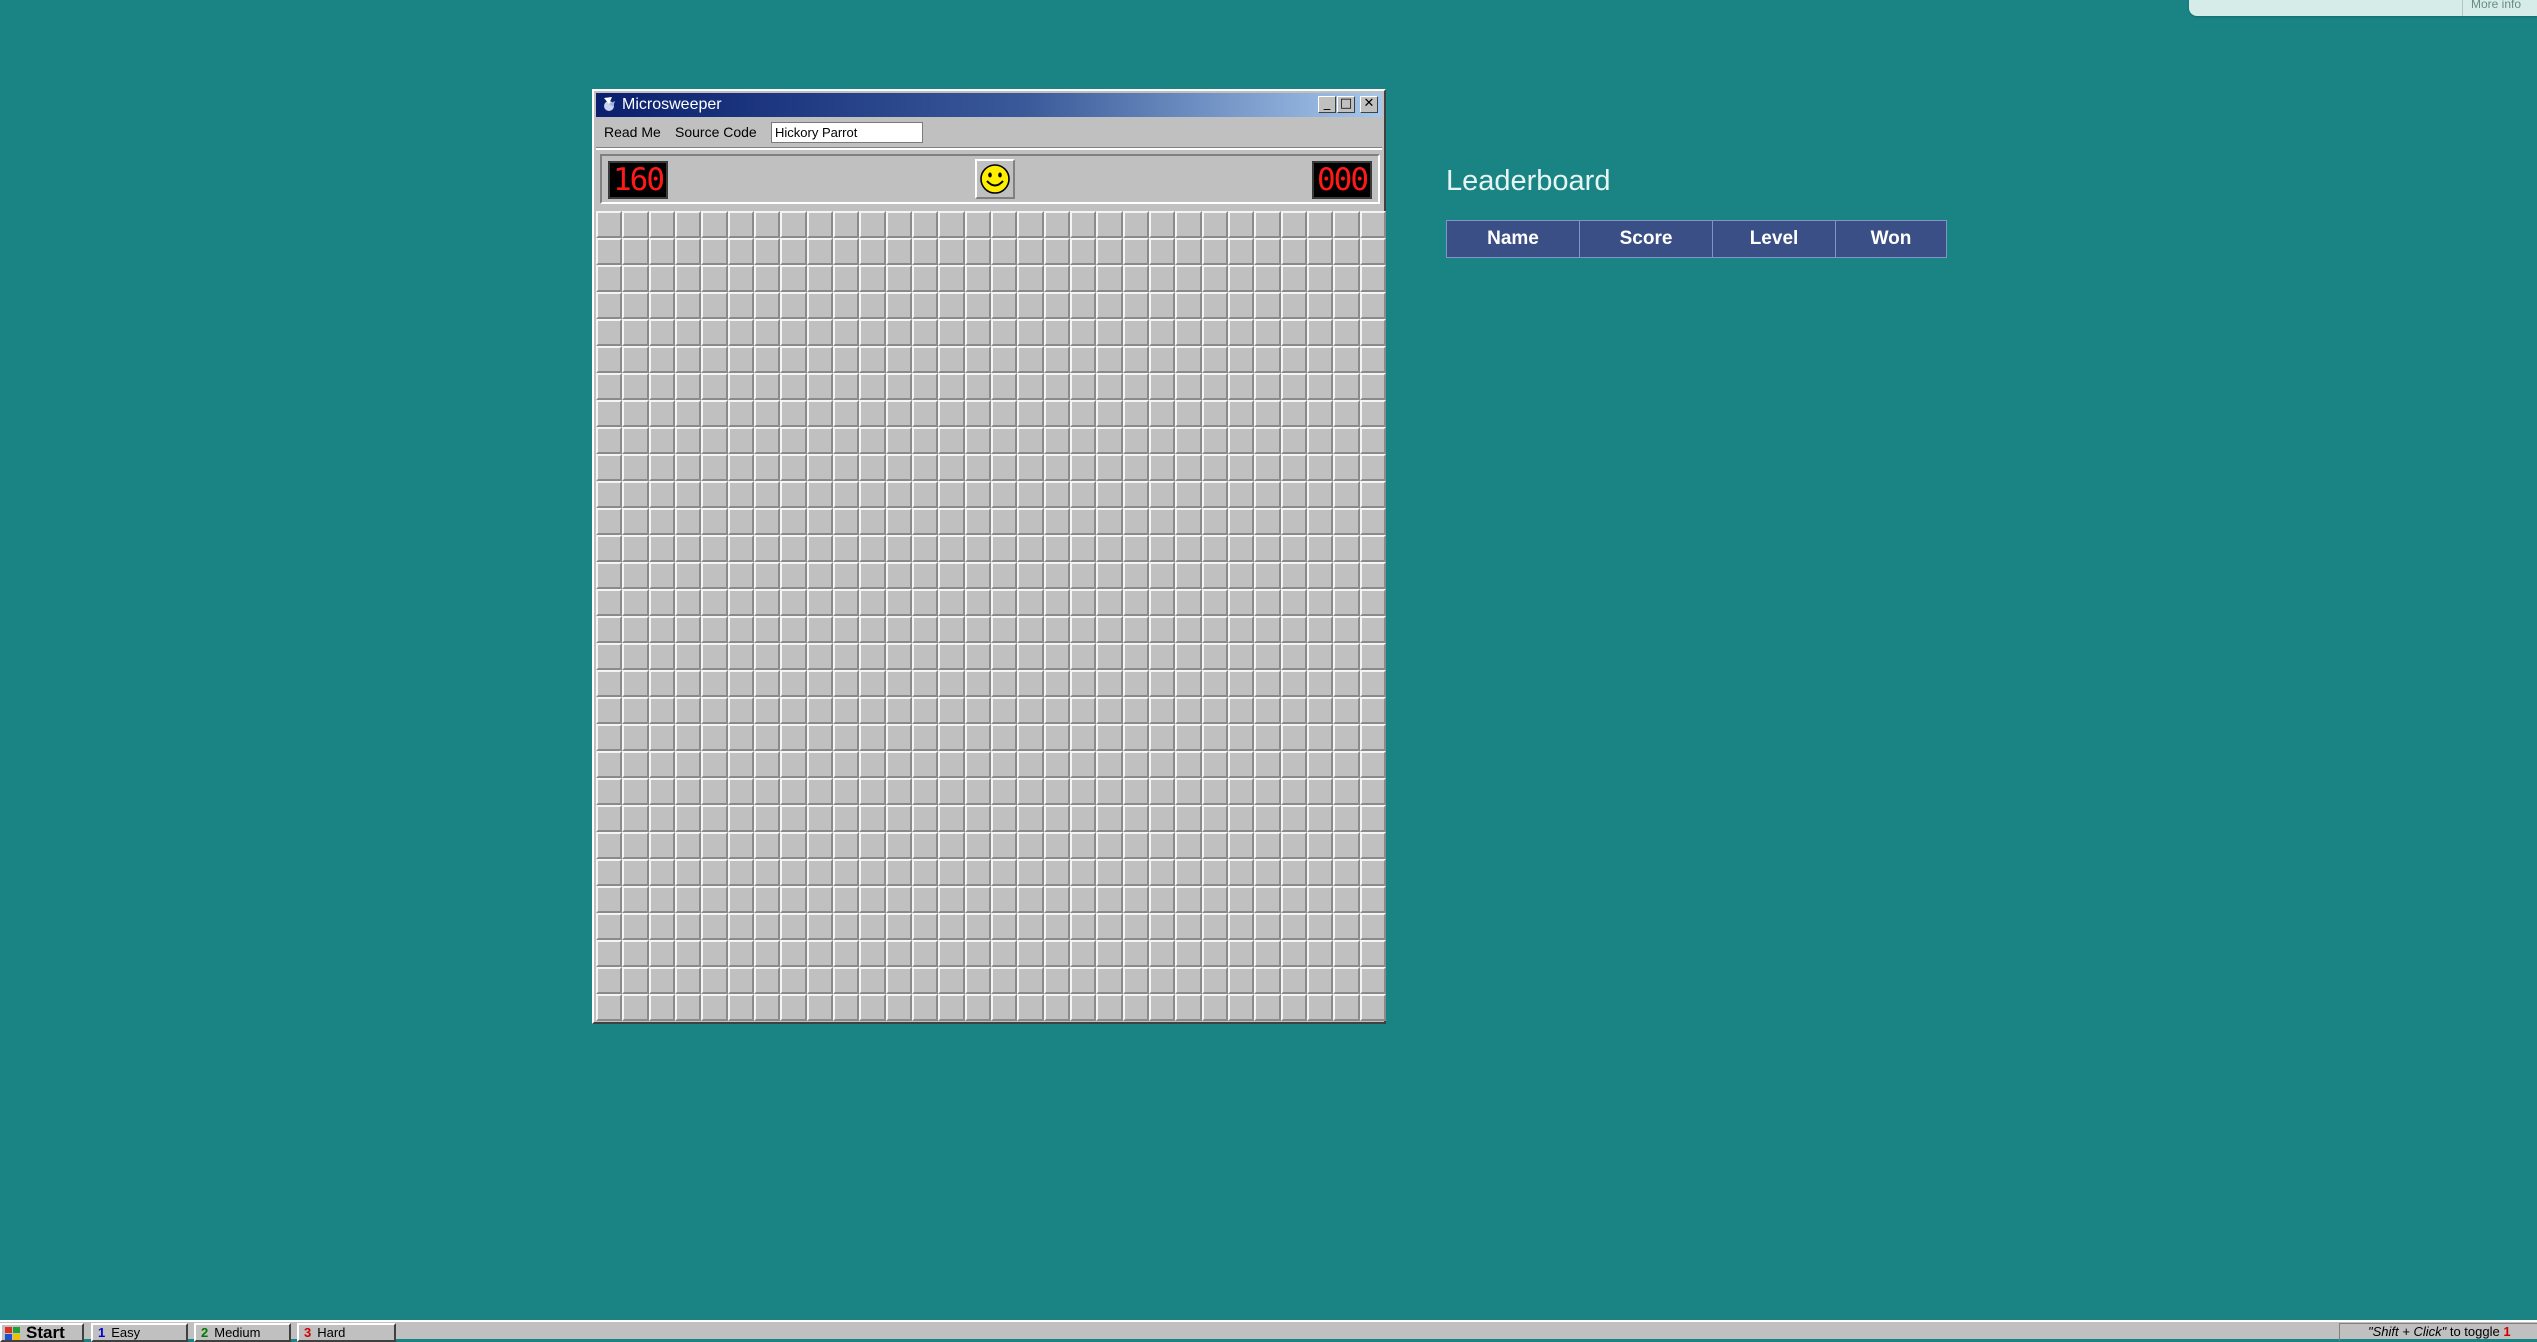 The height and width of the screenshot is (1342, 2537). Describe the element at coordinates (2506, 1331) in the screenshot. I see `flag-mode-indicator: 1` at that location.